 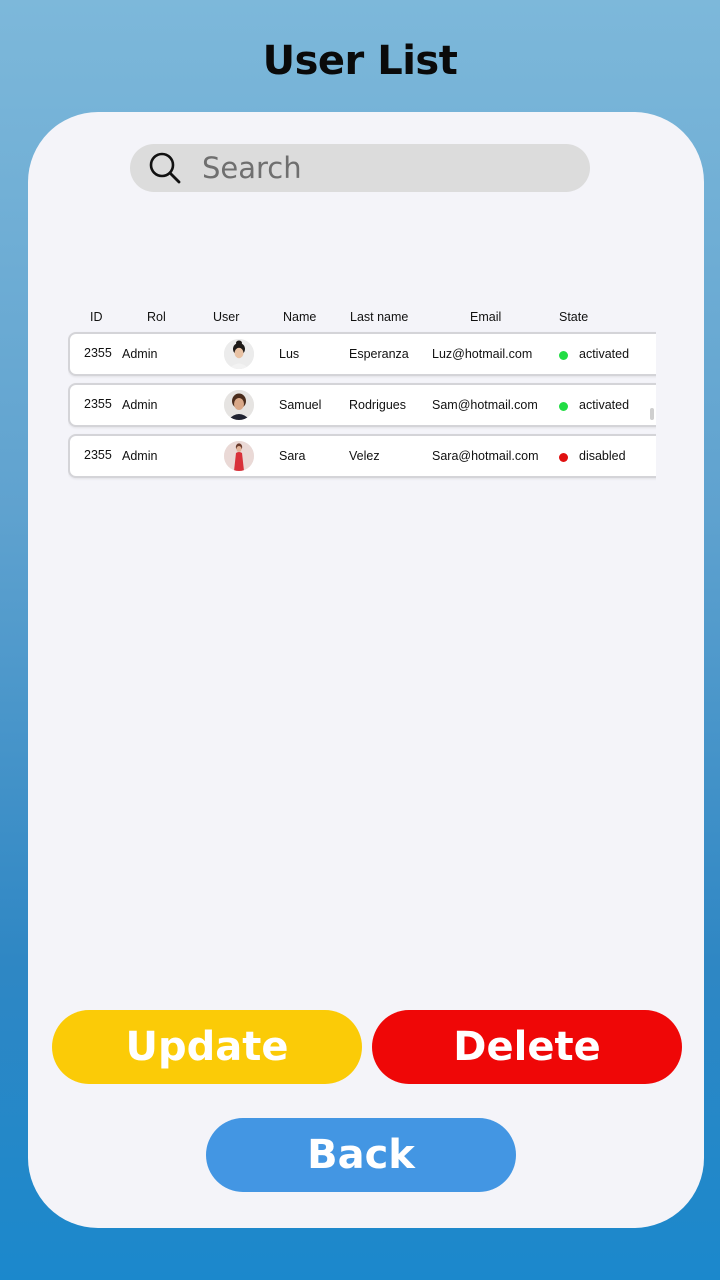 I want to click on search-icon, so click(x=165, y=168).